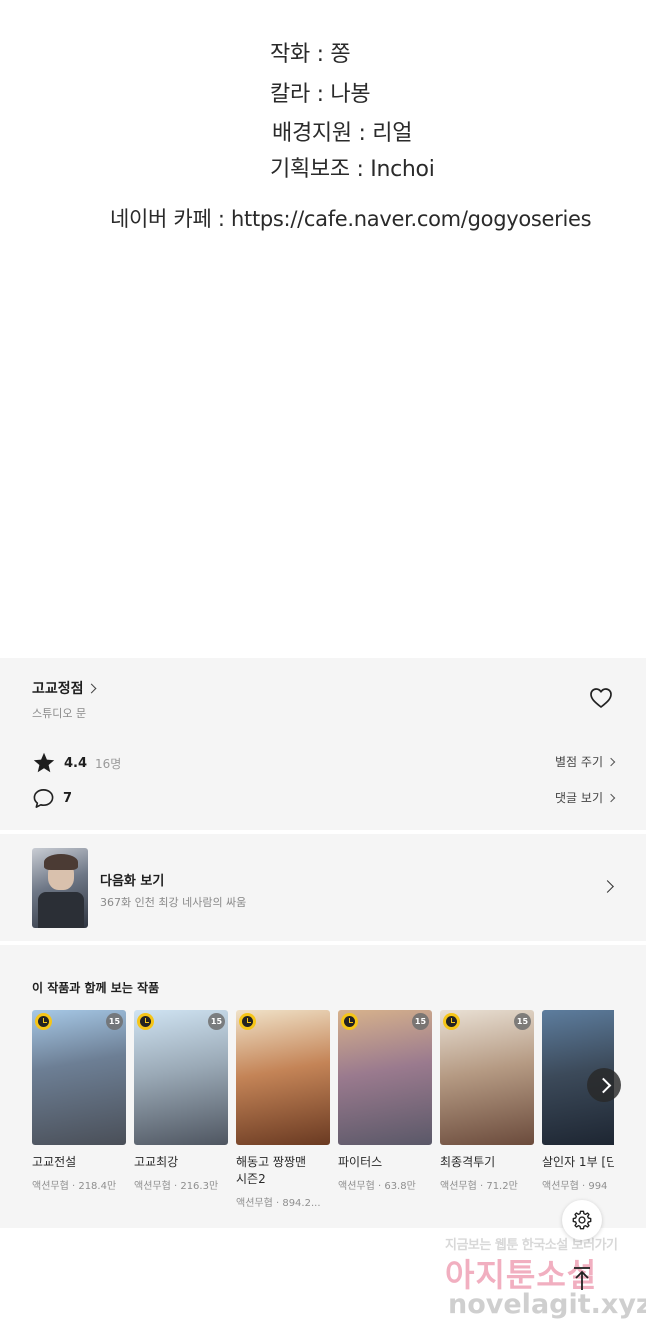 This screenshot has width=646, height=1343. What do you see at coordinates (575, 1186) in the screenshot?
I see `recommend-meta: 액션무협 · 994` at bounding box center [575, 1186].